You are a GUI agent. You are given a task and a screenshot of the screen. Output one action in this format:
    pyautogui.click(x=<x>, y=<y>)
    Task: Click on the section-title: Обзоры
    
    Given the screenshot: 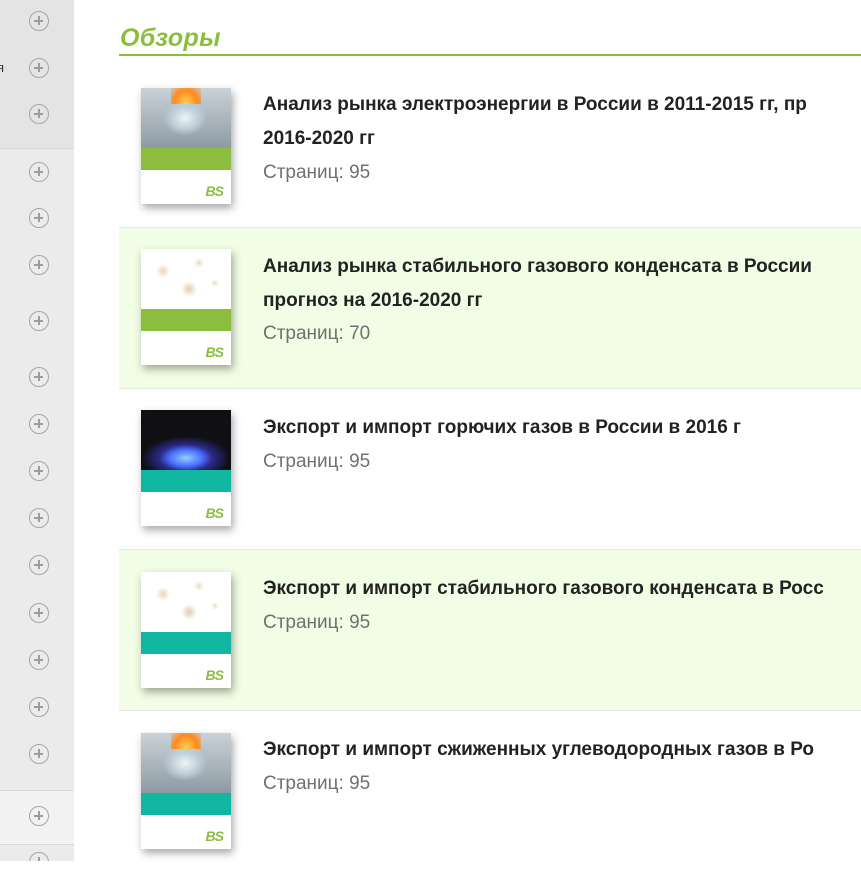 What is the action you would take?
    pyautogui.click(x=170, y=38)
    